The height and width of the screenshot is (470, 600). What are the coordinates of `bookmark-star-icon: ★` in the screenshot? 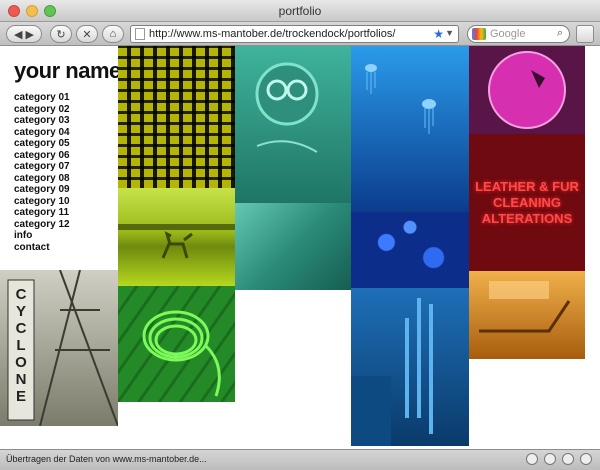 It's located at (438, 34).